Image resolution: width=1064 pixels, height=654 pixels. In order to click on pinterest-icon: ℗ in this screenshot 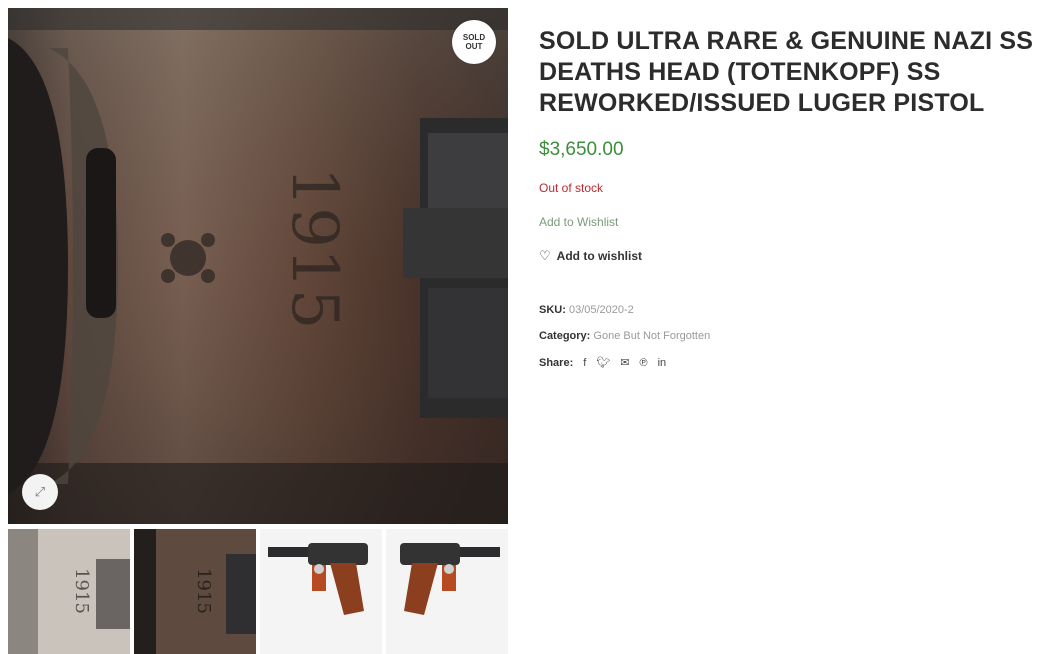, I will do `click(644, 363)`.